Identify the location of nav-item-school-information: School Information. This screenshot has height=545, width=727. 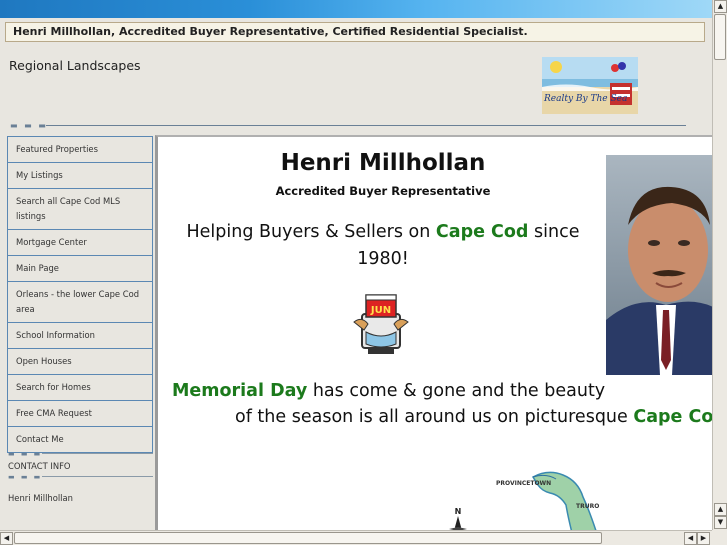
(80, 335).